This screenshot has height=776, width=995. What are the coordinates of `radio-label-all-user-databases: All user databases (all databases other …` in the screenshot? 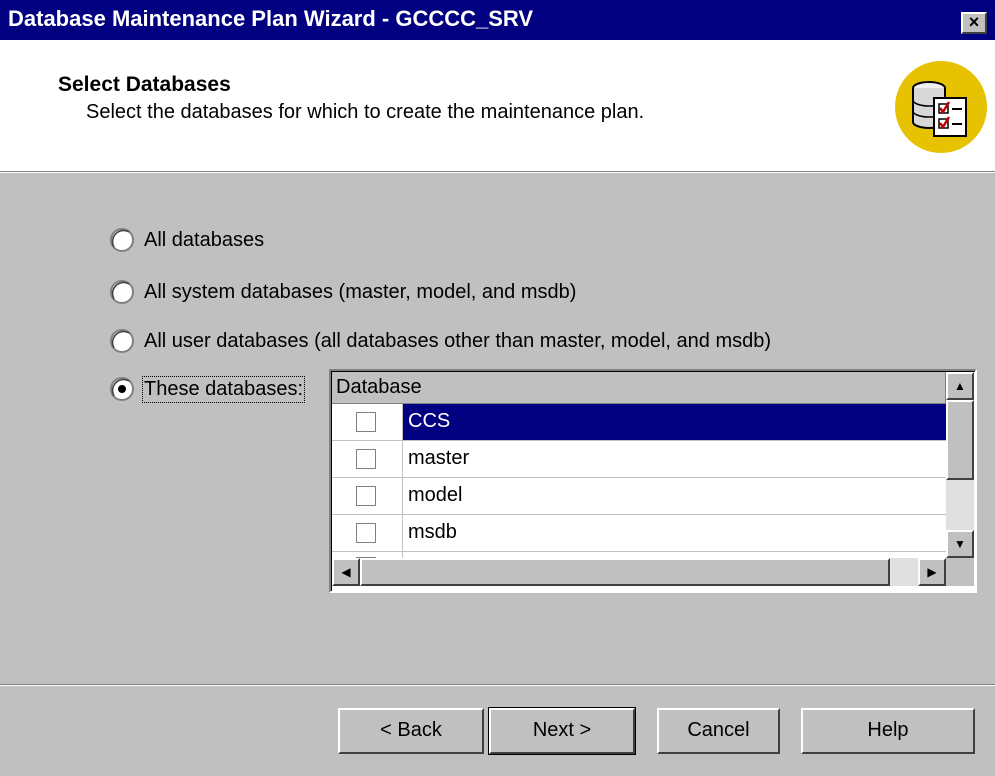 It's located at (457, 341).